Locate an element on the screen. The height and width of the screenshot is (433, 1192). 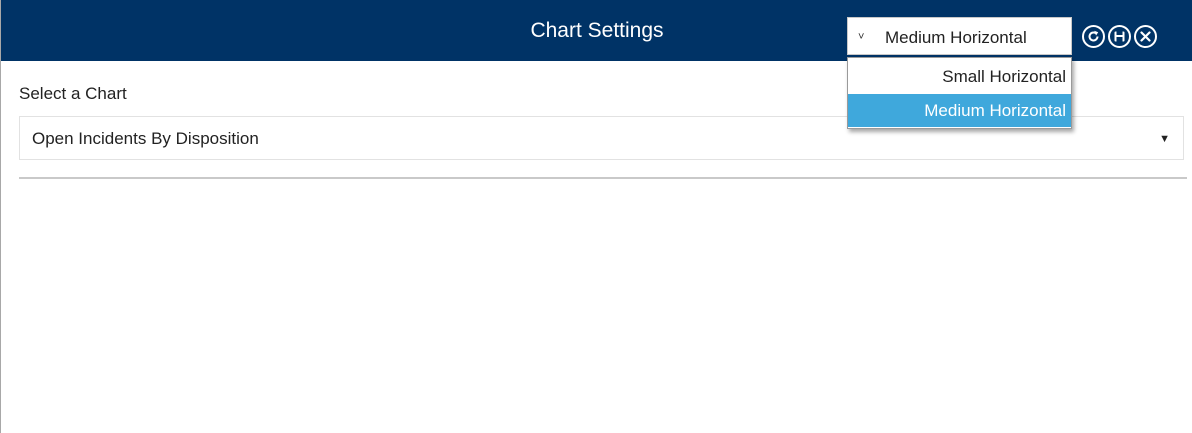
chart-size-dropdown: ˅ Medium Horizontal is located at coordinates (959, 36).